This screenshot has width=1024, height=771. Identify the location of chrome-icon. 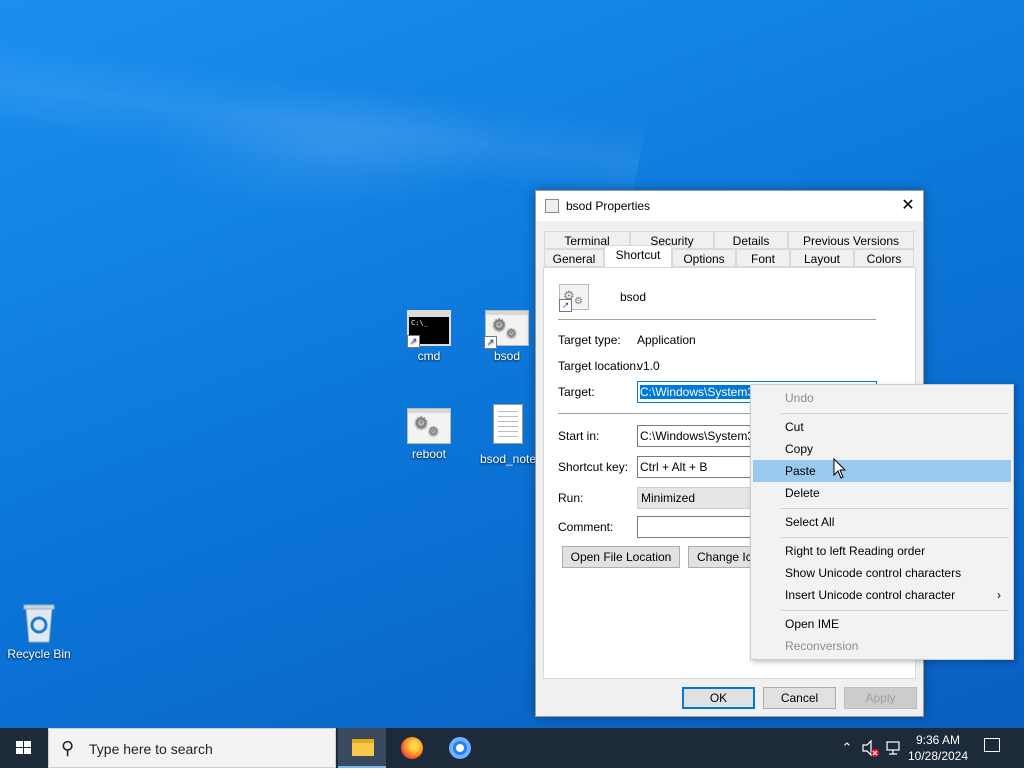
(460, 748).